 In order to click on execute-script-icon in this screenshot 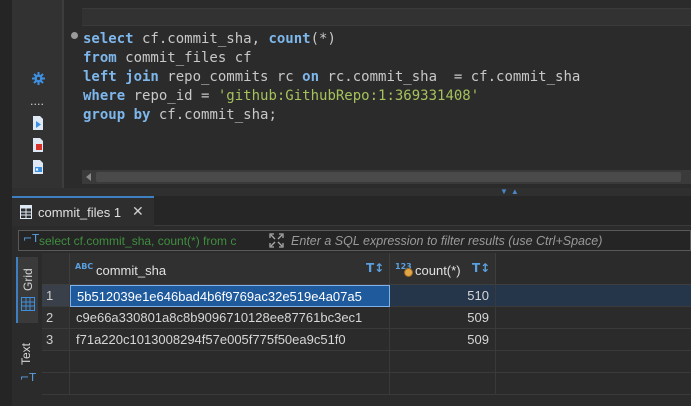, I will do `click(38, 123)`.